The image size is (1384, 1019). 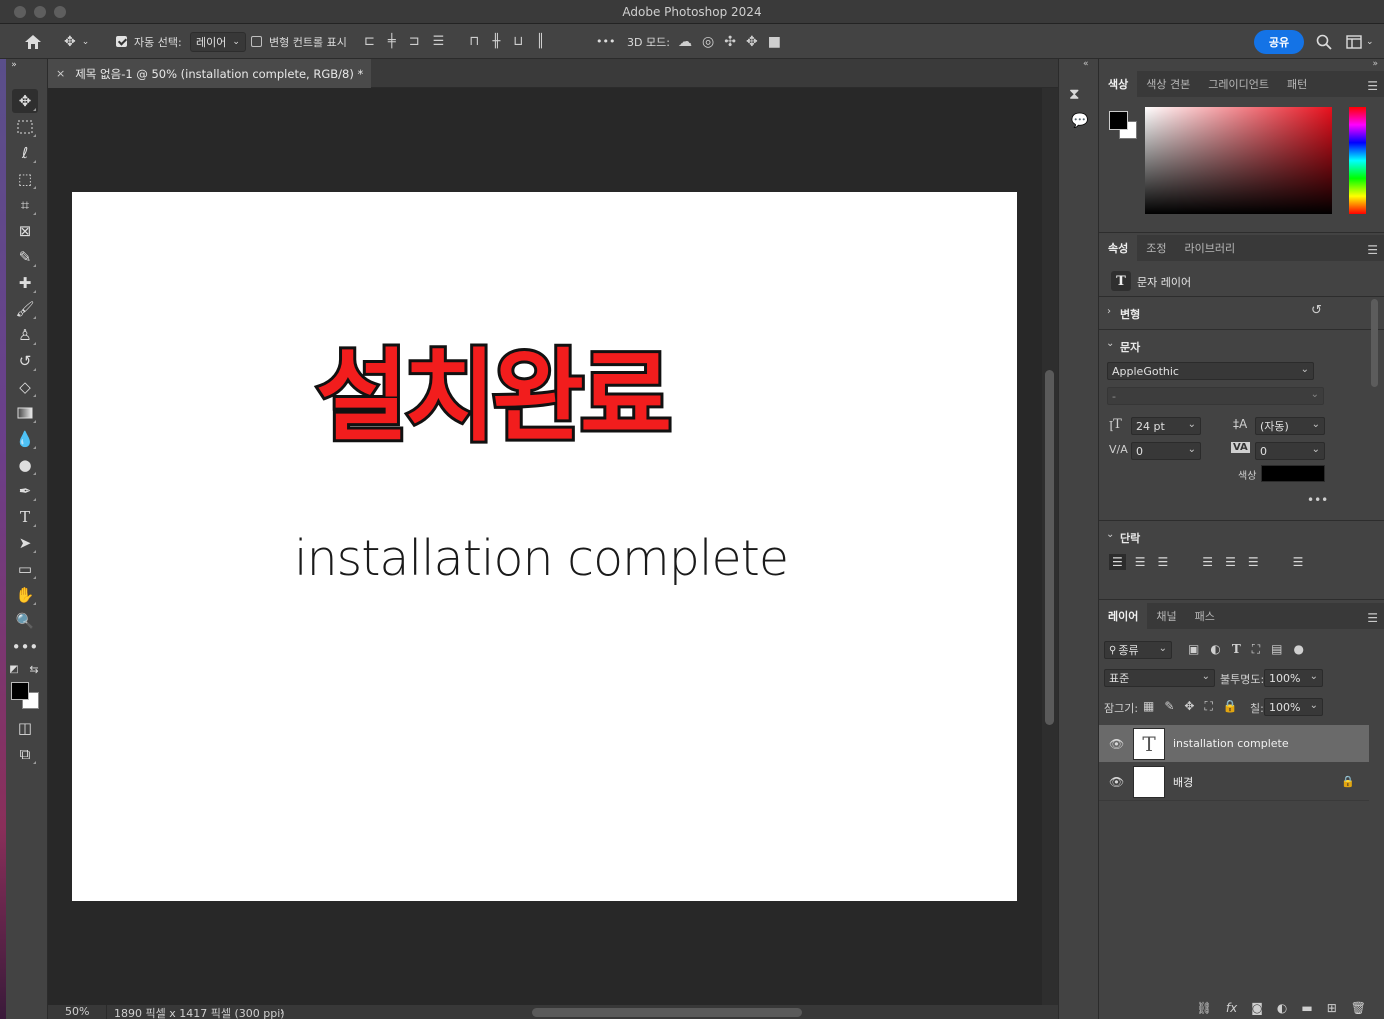 I want to click on tab-gradients: 그레이디언트, so click(x=1238, y=84).